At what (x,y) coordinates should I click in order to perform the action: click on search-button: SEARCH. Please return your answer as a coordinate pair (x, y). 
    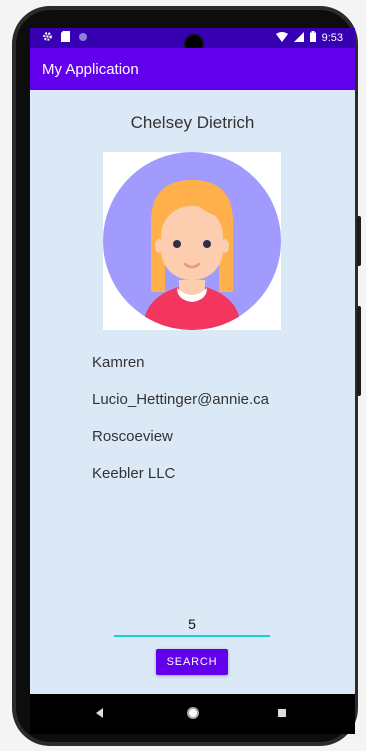
    Looking at the image, I should click on (192, 662).